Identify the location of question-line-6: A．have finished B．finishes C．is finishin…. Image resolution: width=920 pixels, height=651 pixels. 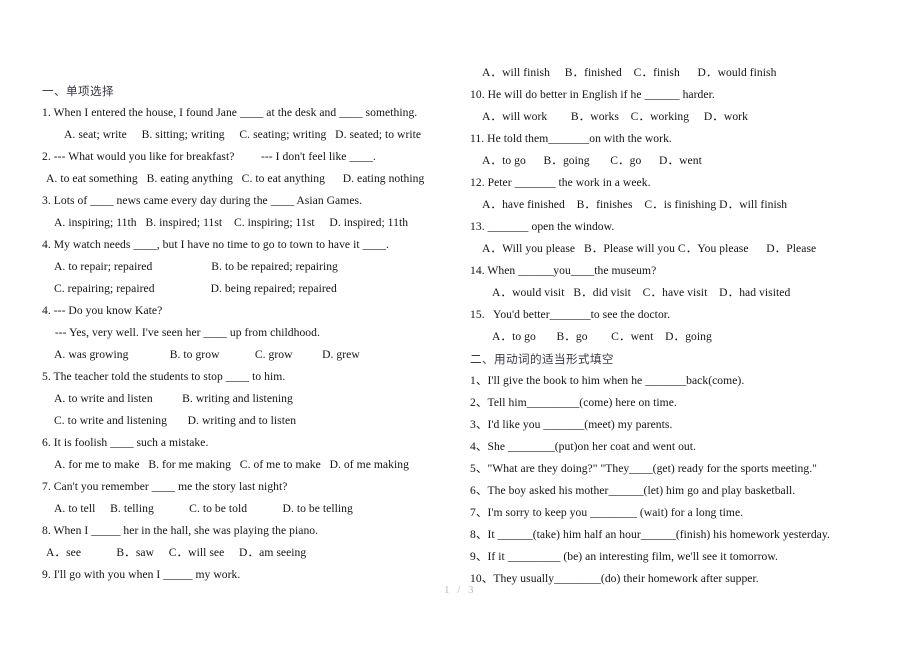
(635, 204).